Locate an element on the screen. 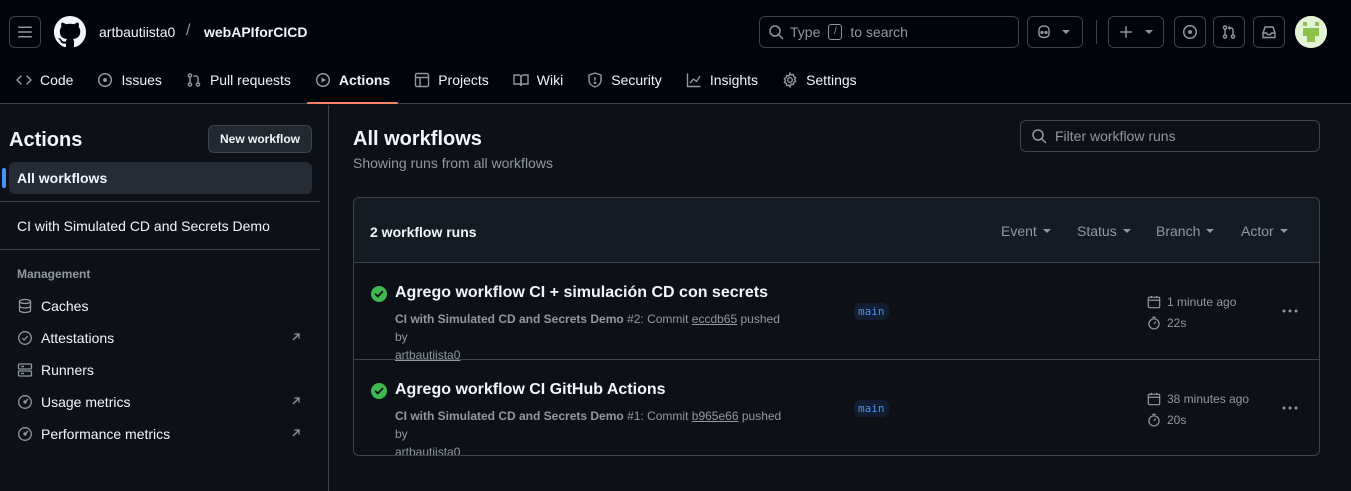  sidebar-item-caches: Caches is located at coordinates (162, 306).